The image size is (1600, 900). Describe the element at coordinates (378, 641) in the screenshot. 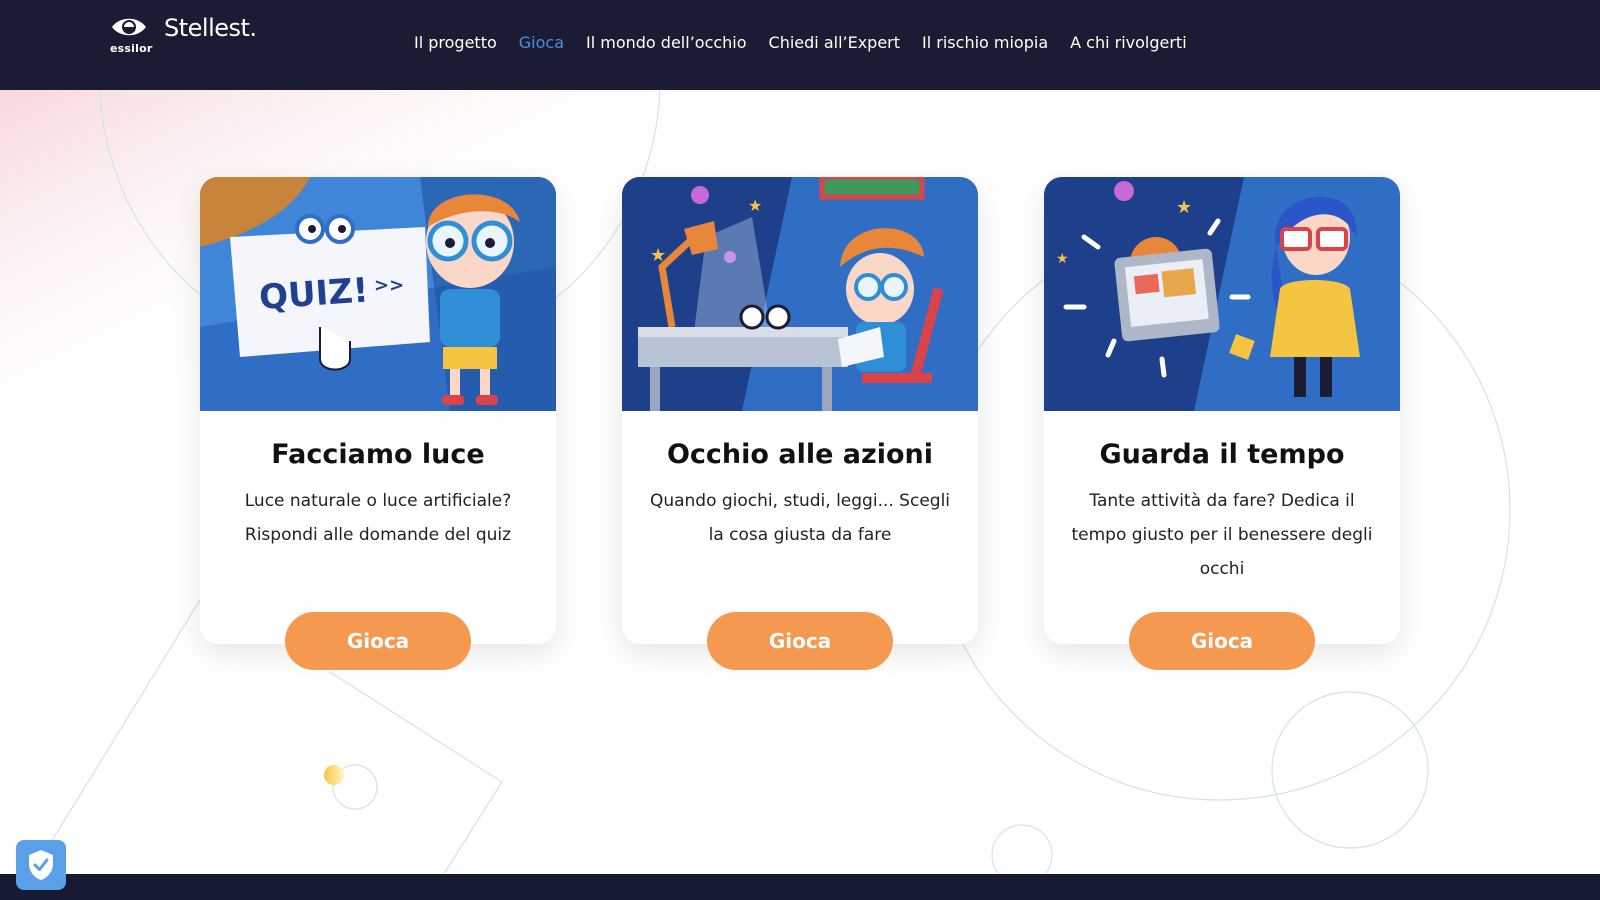

I see `play-button-facciamo-luce: Gioca` at that location.